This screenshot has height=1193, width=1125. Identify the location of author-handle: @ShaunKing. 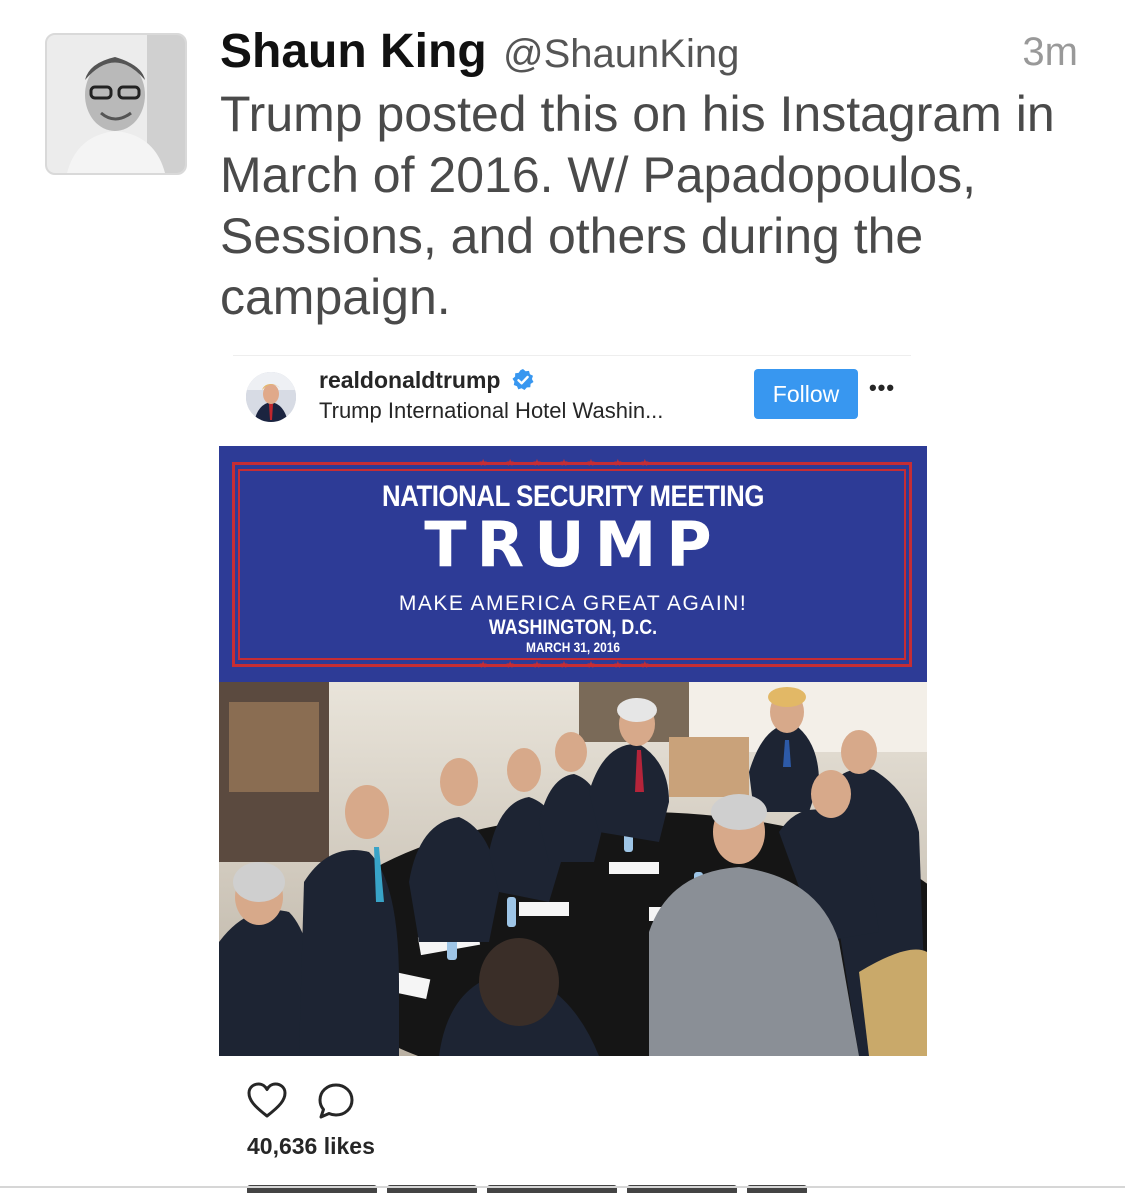
(621, 54).